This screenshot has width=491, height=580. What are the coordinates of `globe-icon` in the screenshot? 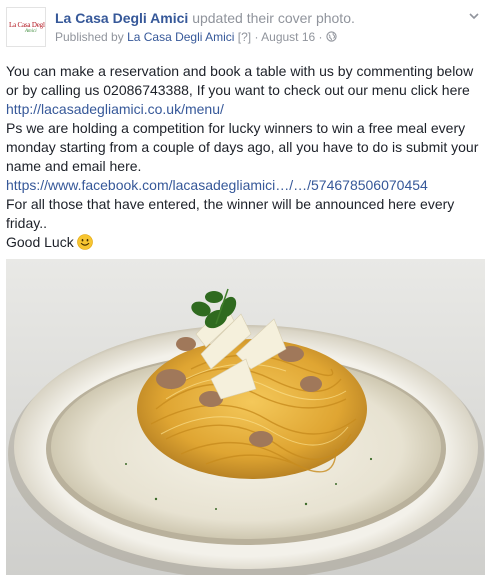 It's located at (331, 36).